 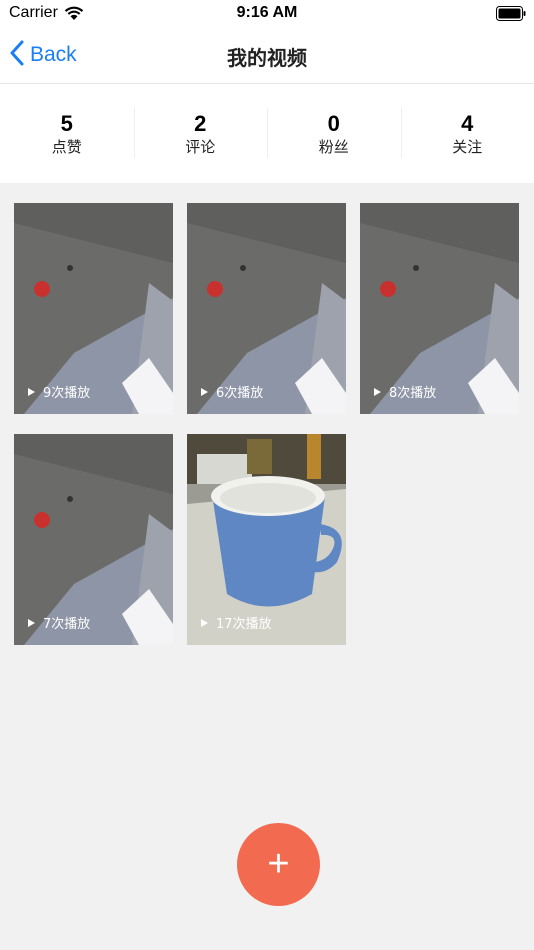 What do you see at coordinates (66, 146) in the screenshot?
I see `stat-label: 点赞` at bounding box center [66, 146].